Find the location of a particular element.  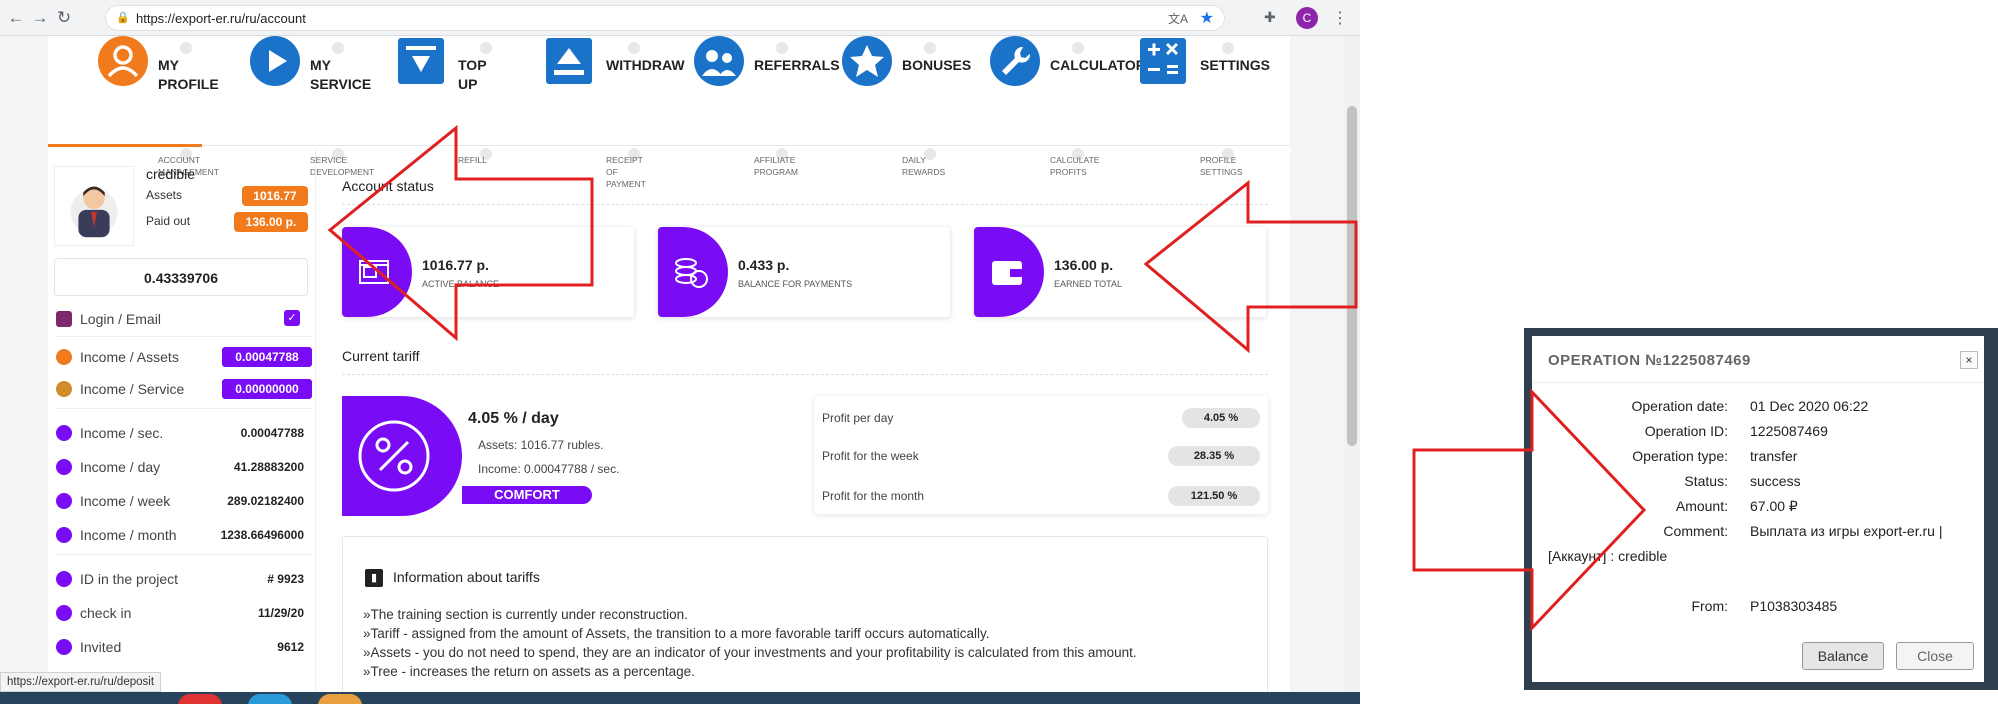

menu-item-calculator: CALCULATOR CALCULATE PROFITS is located at coordinates (1068, 106).